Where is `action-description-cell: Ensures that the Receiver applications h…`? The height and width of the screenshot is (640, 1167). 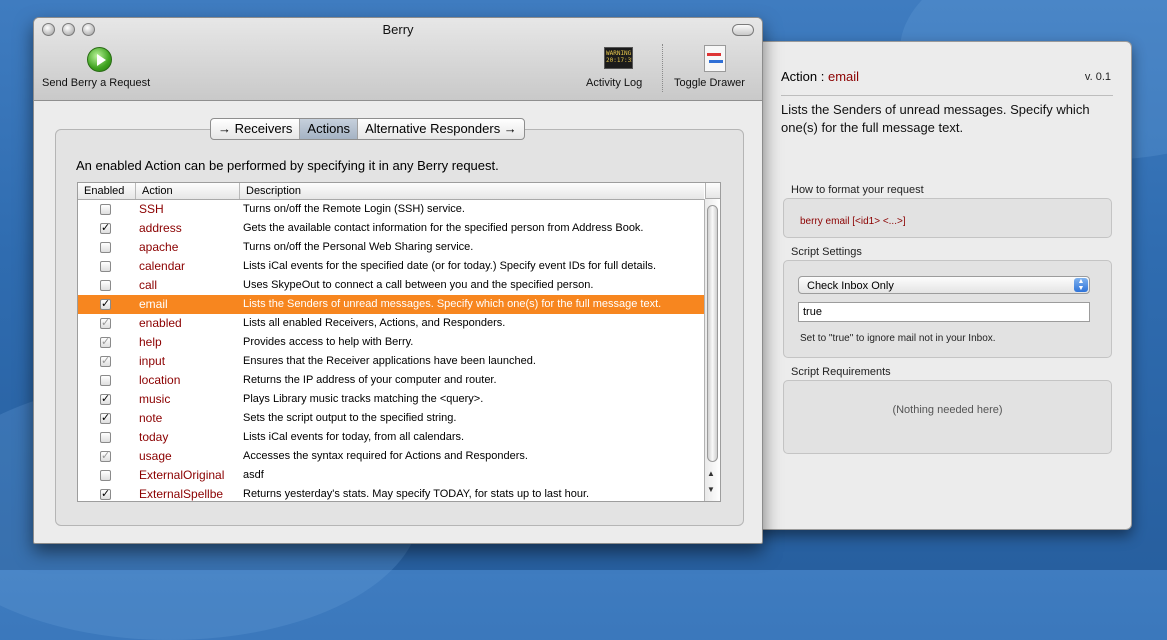
action-description-cell: Ensures that the Receiver applications h… is located at coordinates (389, 361).